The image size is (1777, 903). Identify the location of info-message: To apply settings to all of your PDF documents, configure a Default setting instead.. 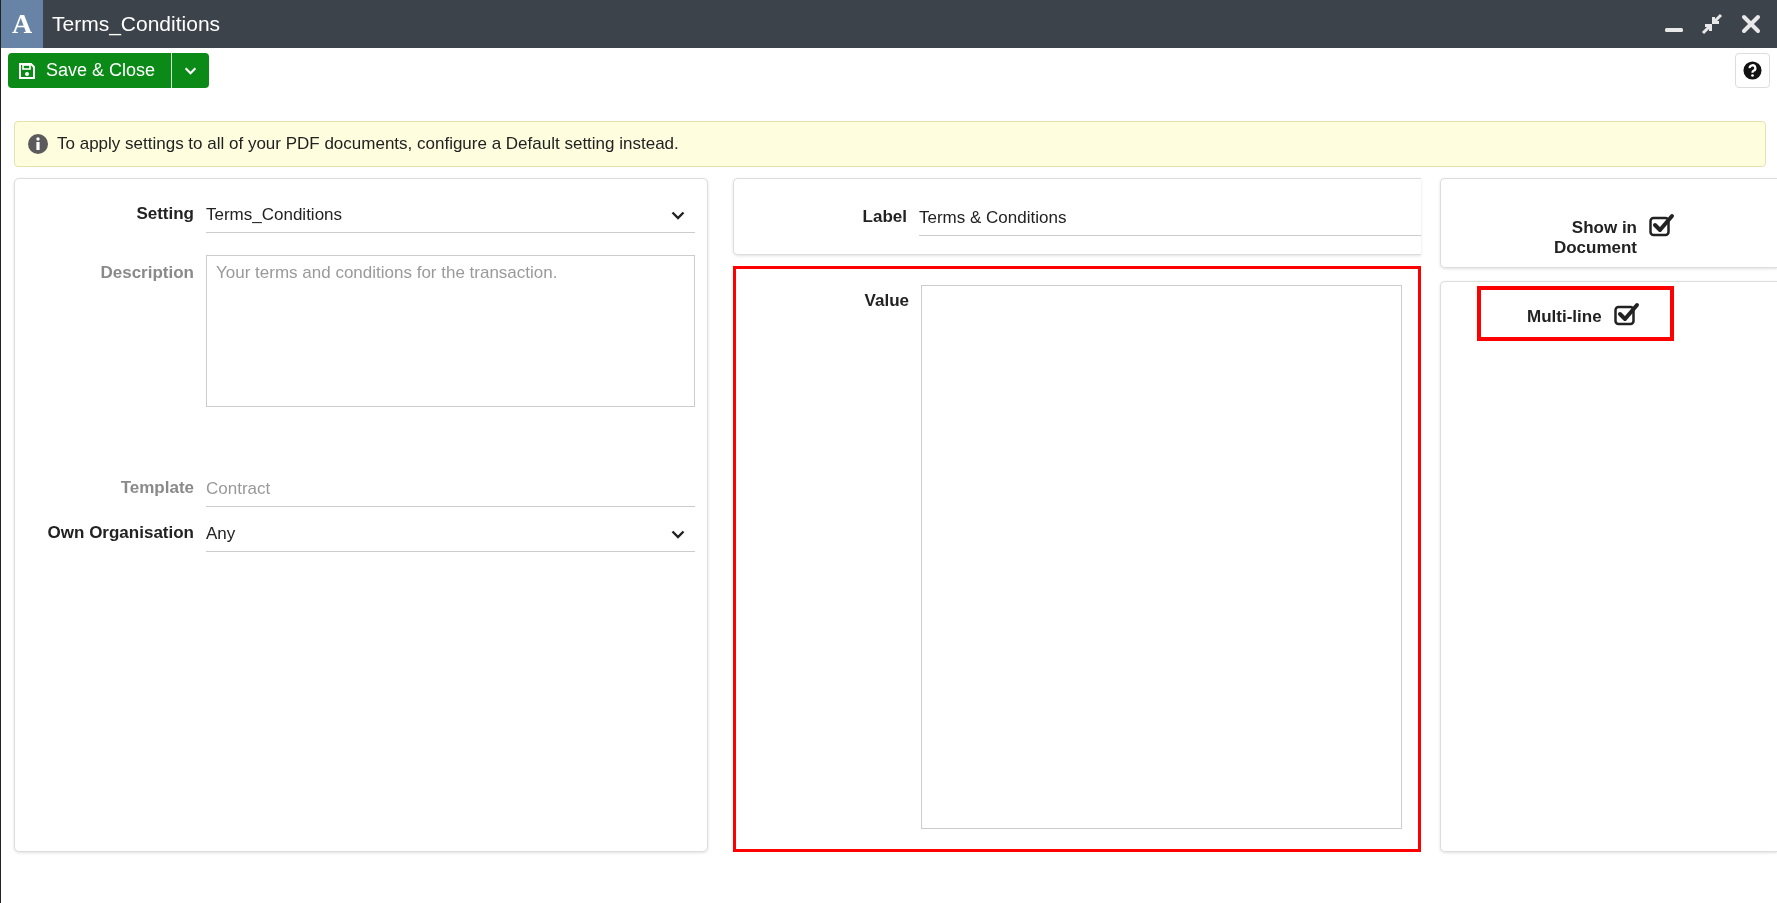
(368, 144).